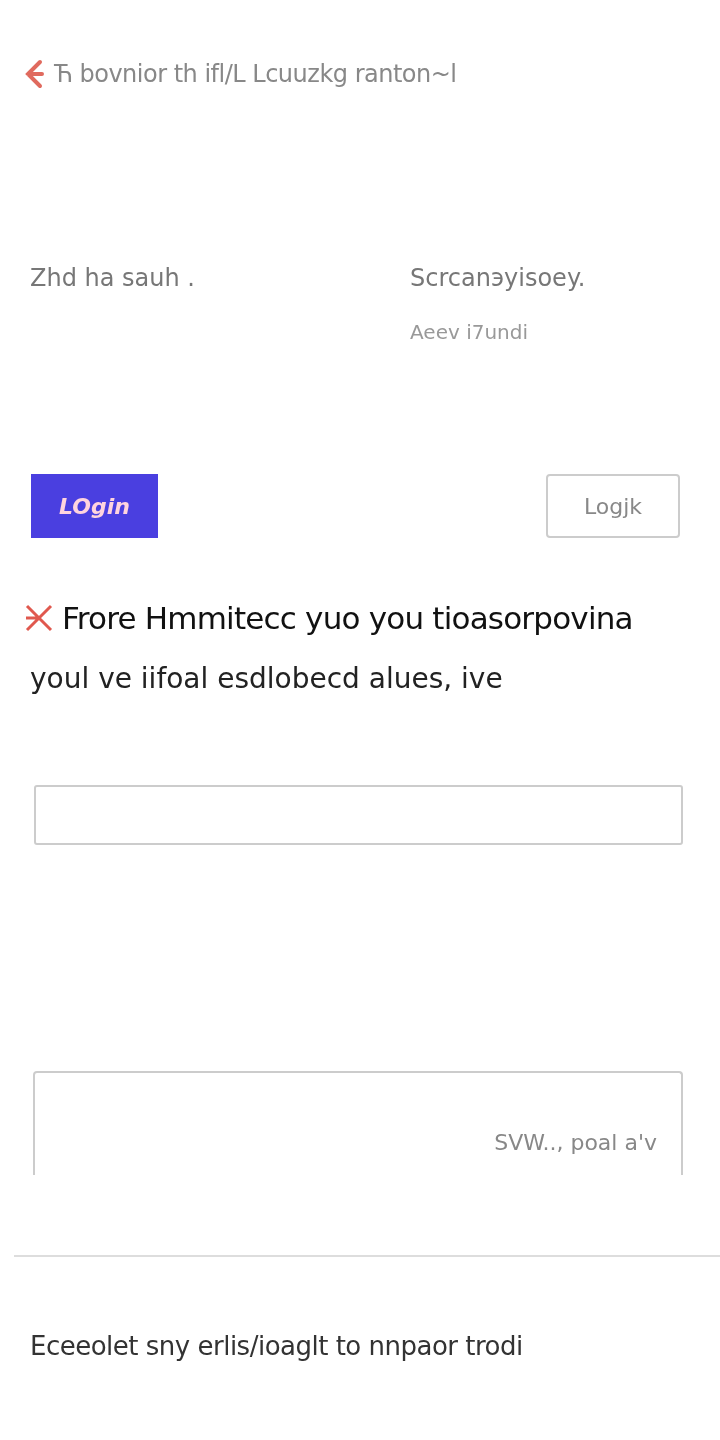 This screenshot has width=720, height=1440. I want to click on input-field, so click(358, 815).